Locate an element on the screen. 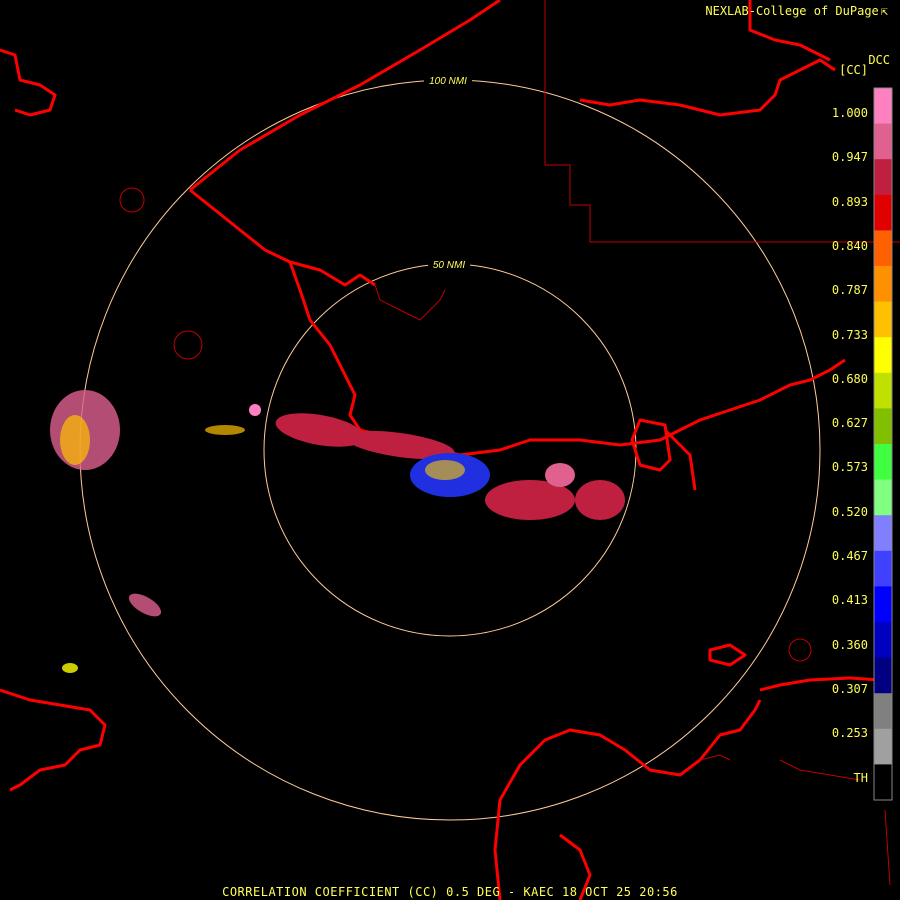 The height and width of the screenshot is (900, 900). unit-label: [CC] is located at coordinates (853, 70).